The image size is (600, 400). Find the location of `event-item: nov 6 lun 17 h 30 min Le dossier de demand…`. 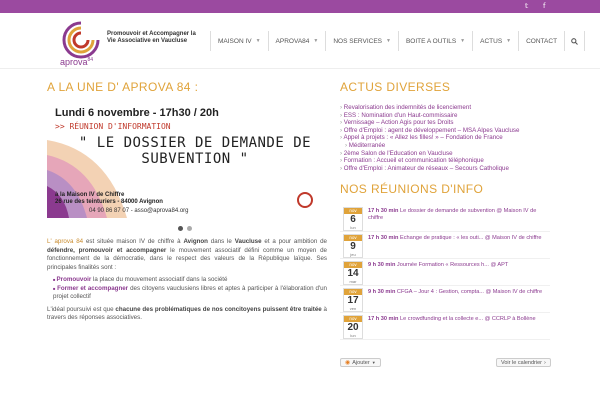

event-item: nov 6 lun 17 h 30 min Le dossier de demand… is located at coordinates (445, 218).